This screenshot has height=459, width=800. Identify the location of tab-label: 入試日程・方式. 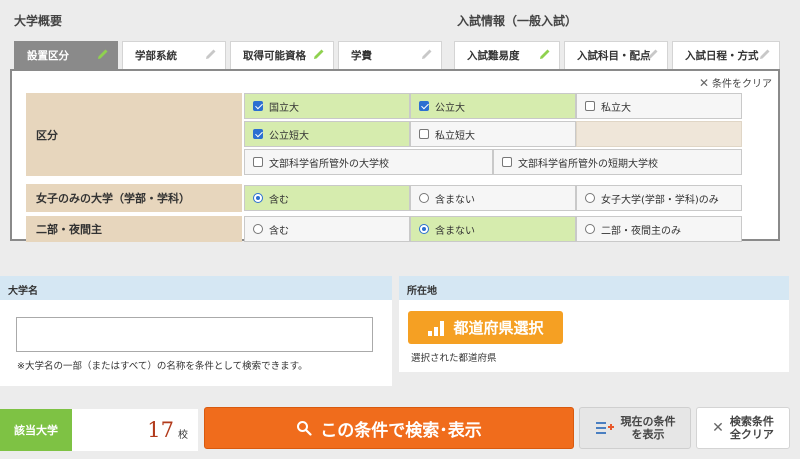
(722, 56).